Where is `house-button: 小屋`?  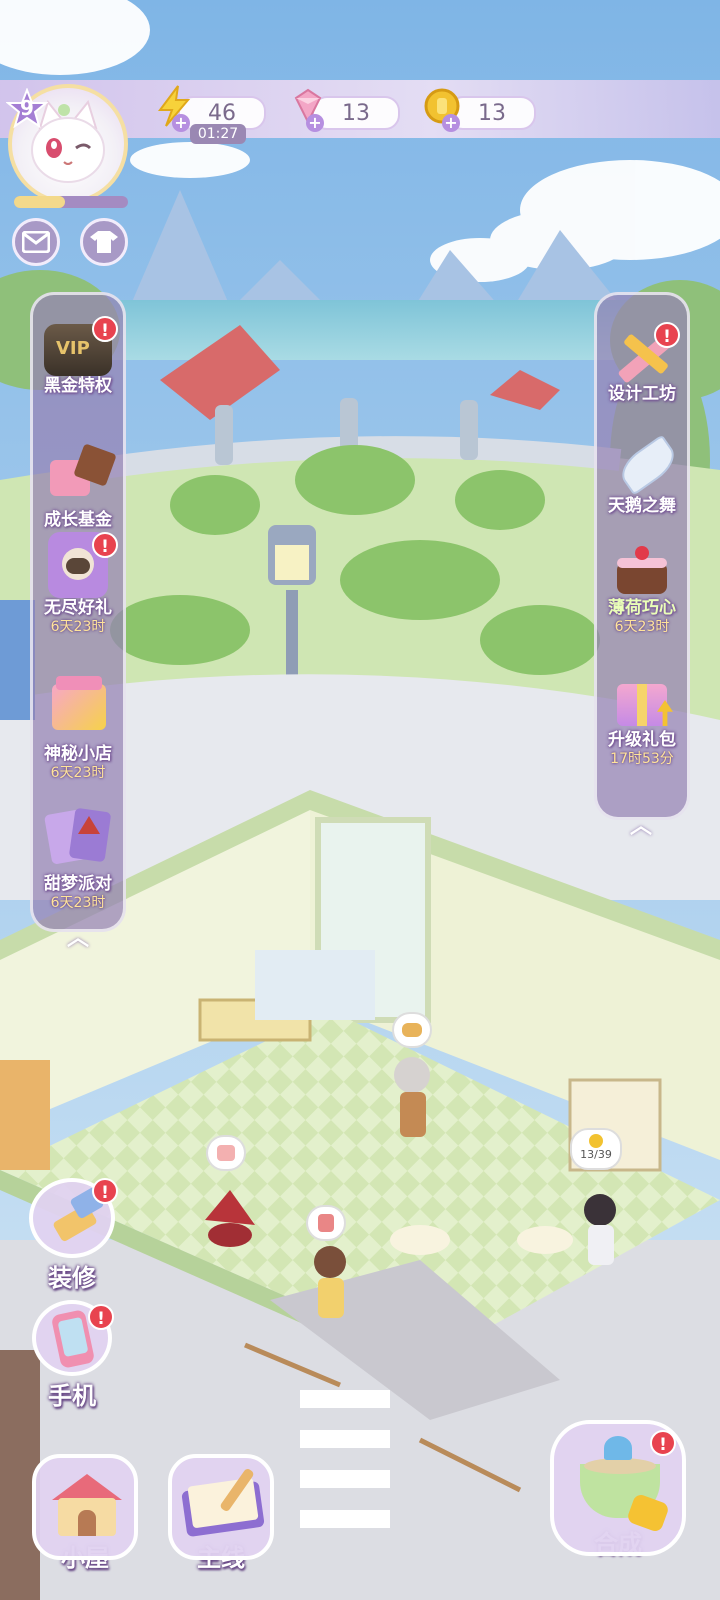
house-button: 小屋 is located at coordinates (85, 1513).